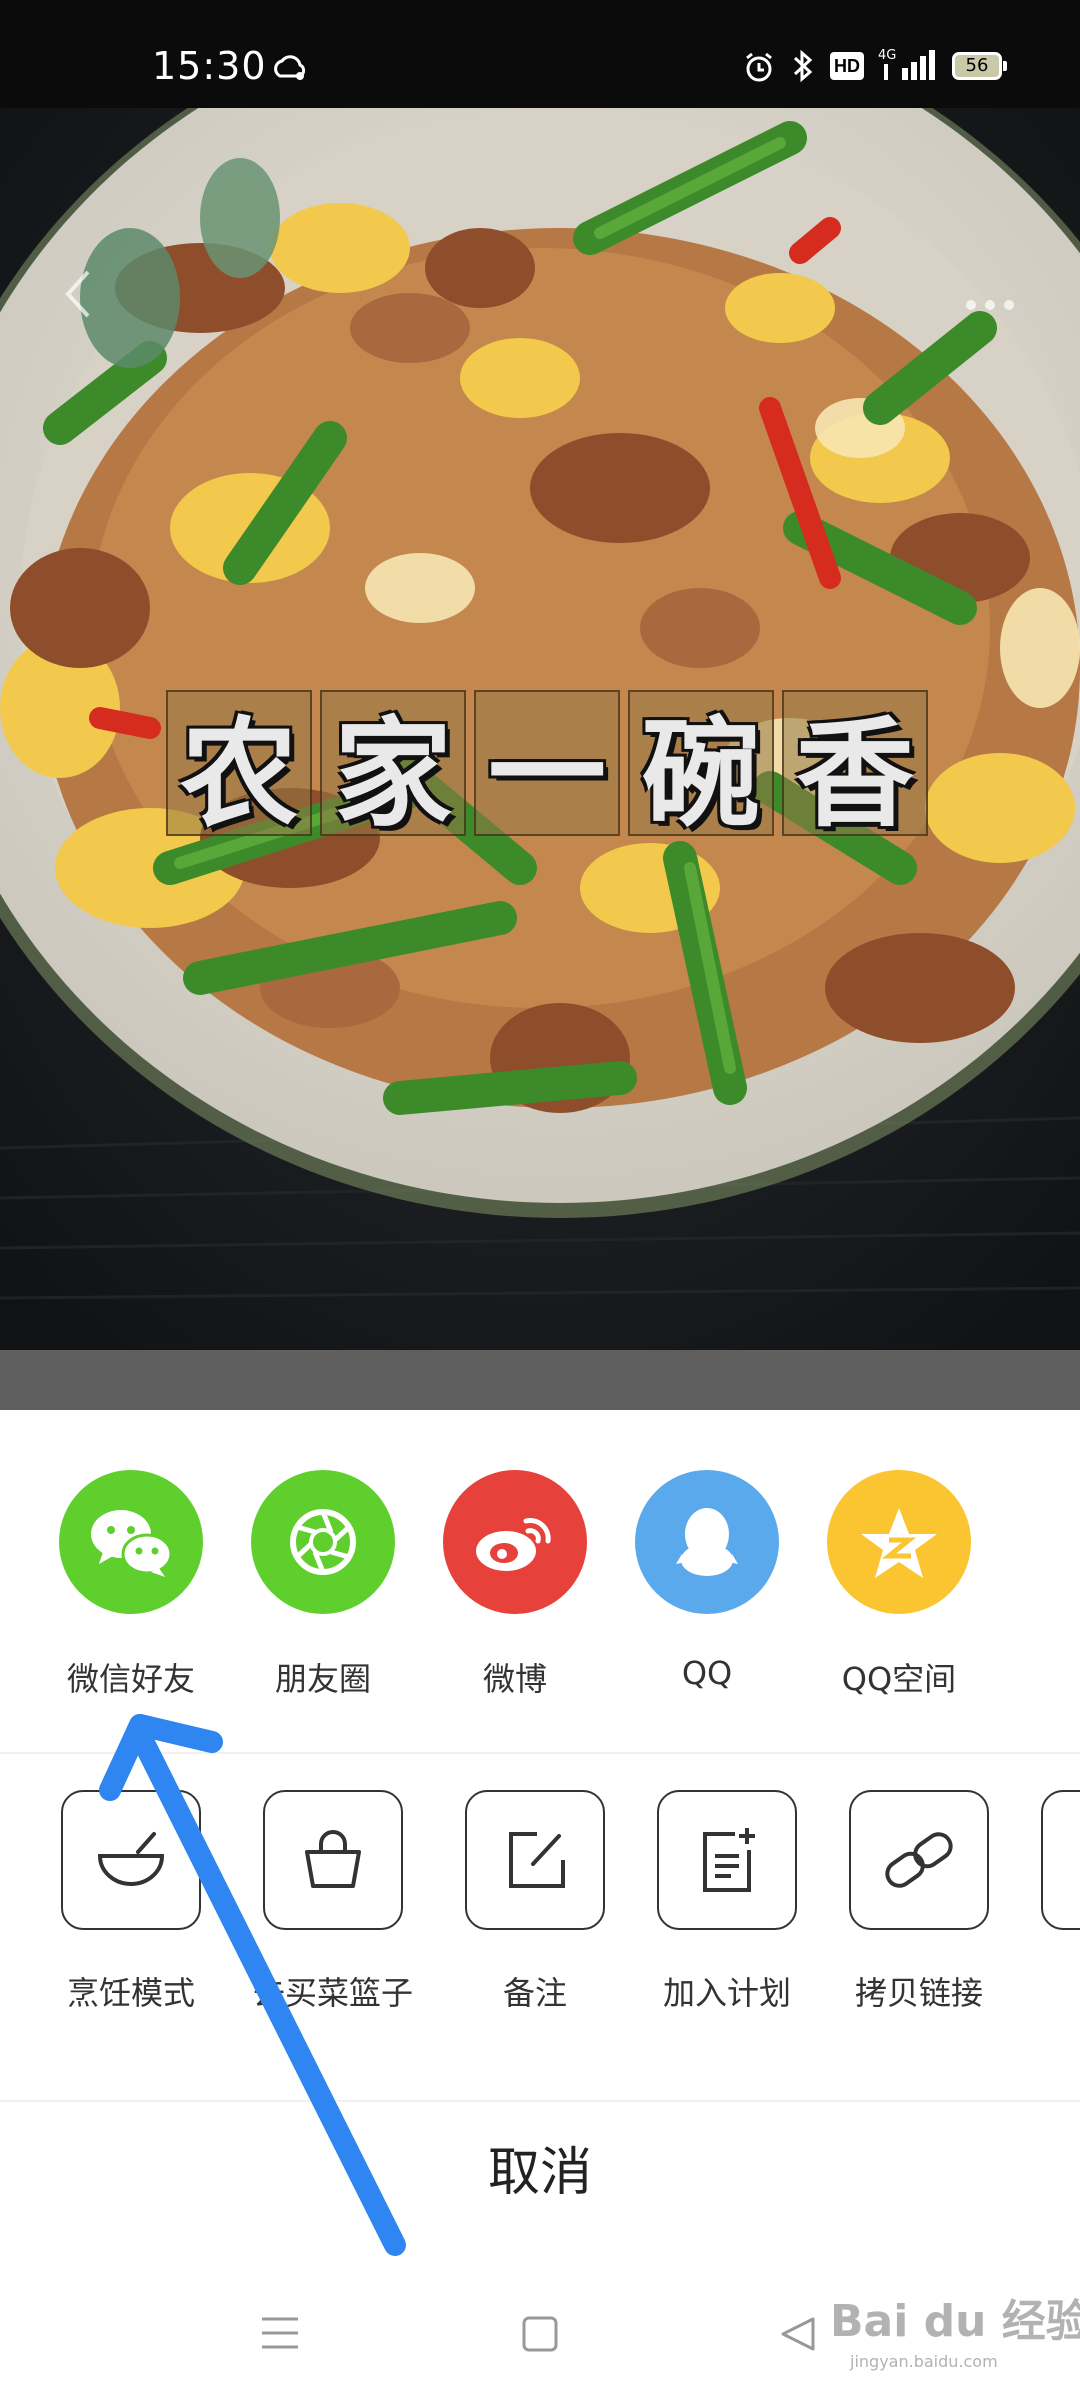 This screenshot has height=2400, width=1080. I want to click on battery-icon: 56, so click(979, 66).